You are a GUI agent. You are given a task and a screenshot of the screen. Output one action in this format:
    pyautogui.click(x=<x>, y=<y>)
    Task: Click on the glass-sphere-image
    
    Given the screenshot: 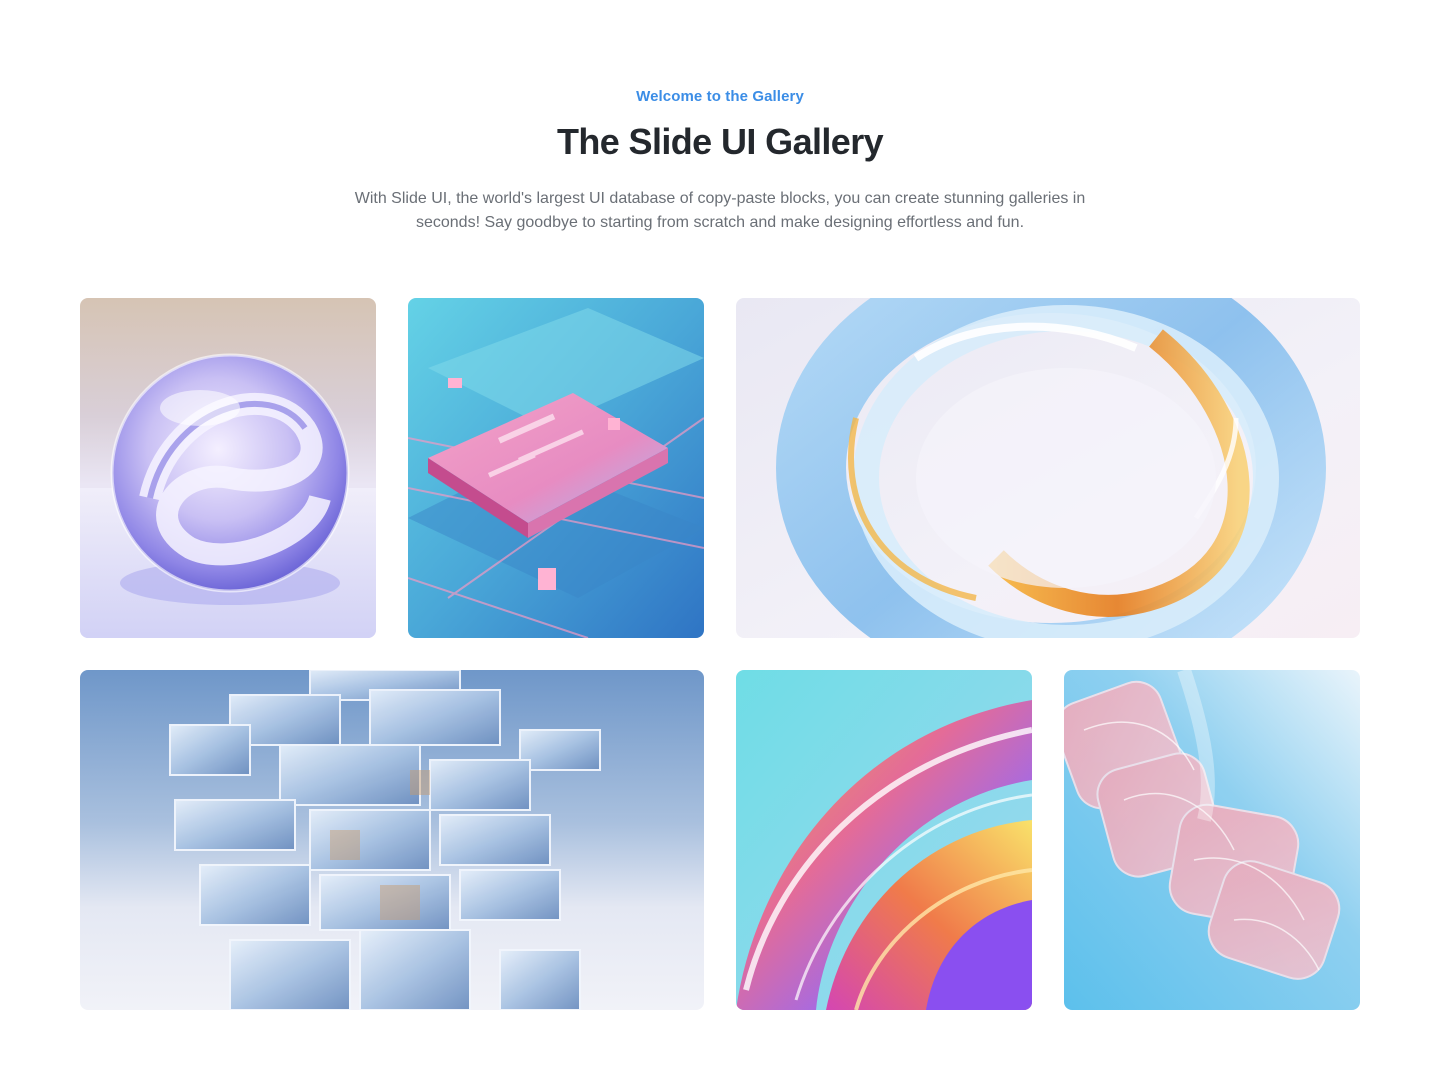 What is the action you would take?
    pyautogui.click(x=228, y=468)
    